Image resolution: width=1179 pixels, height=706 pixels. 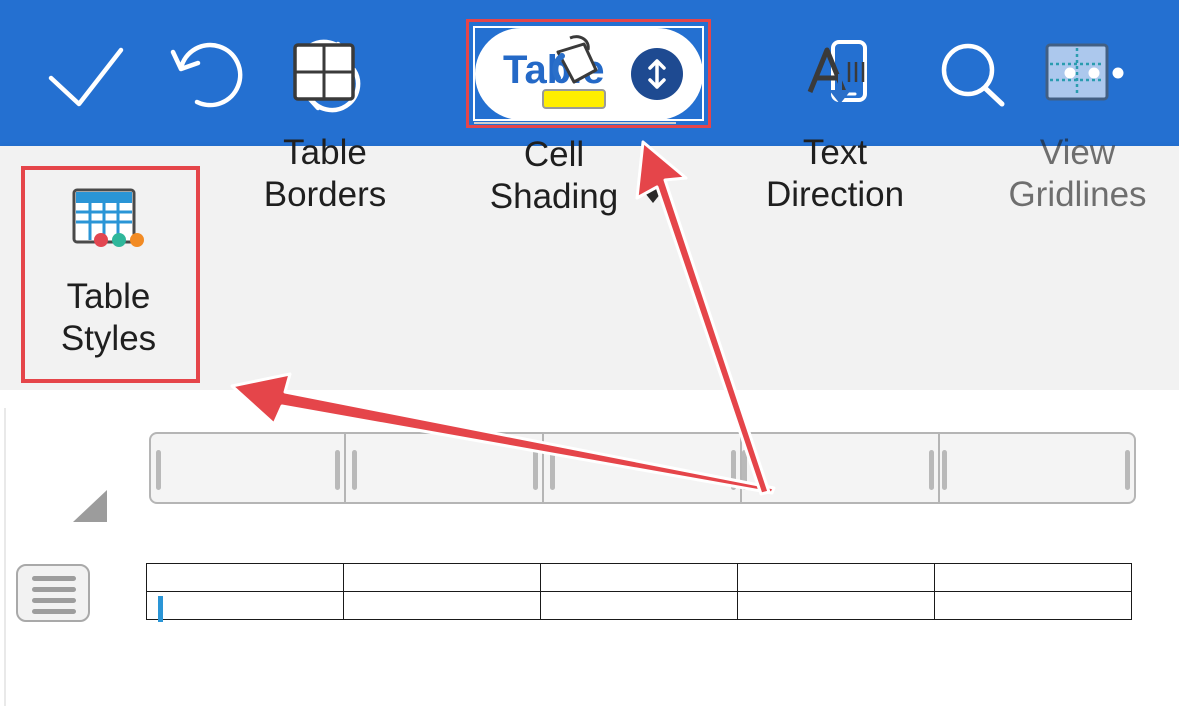 What do you see at coordinates (835, 173) in the screenshot?
I see `text-direction-label: Text Direction` at bounding box center [835, 173].